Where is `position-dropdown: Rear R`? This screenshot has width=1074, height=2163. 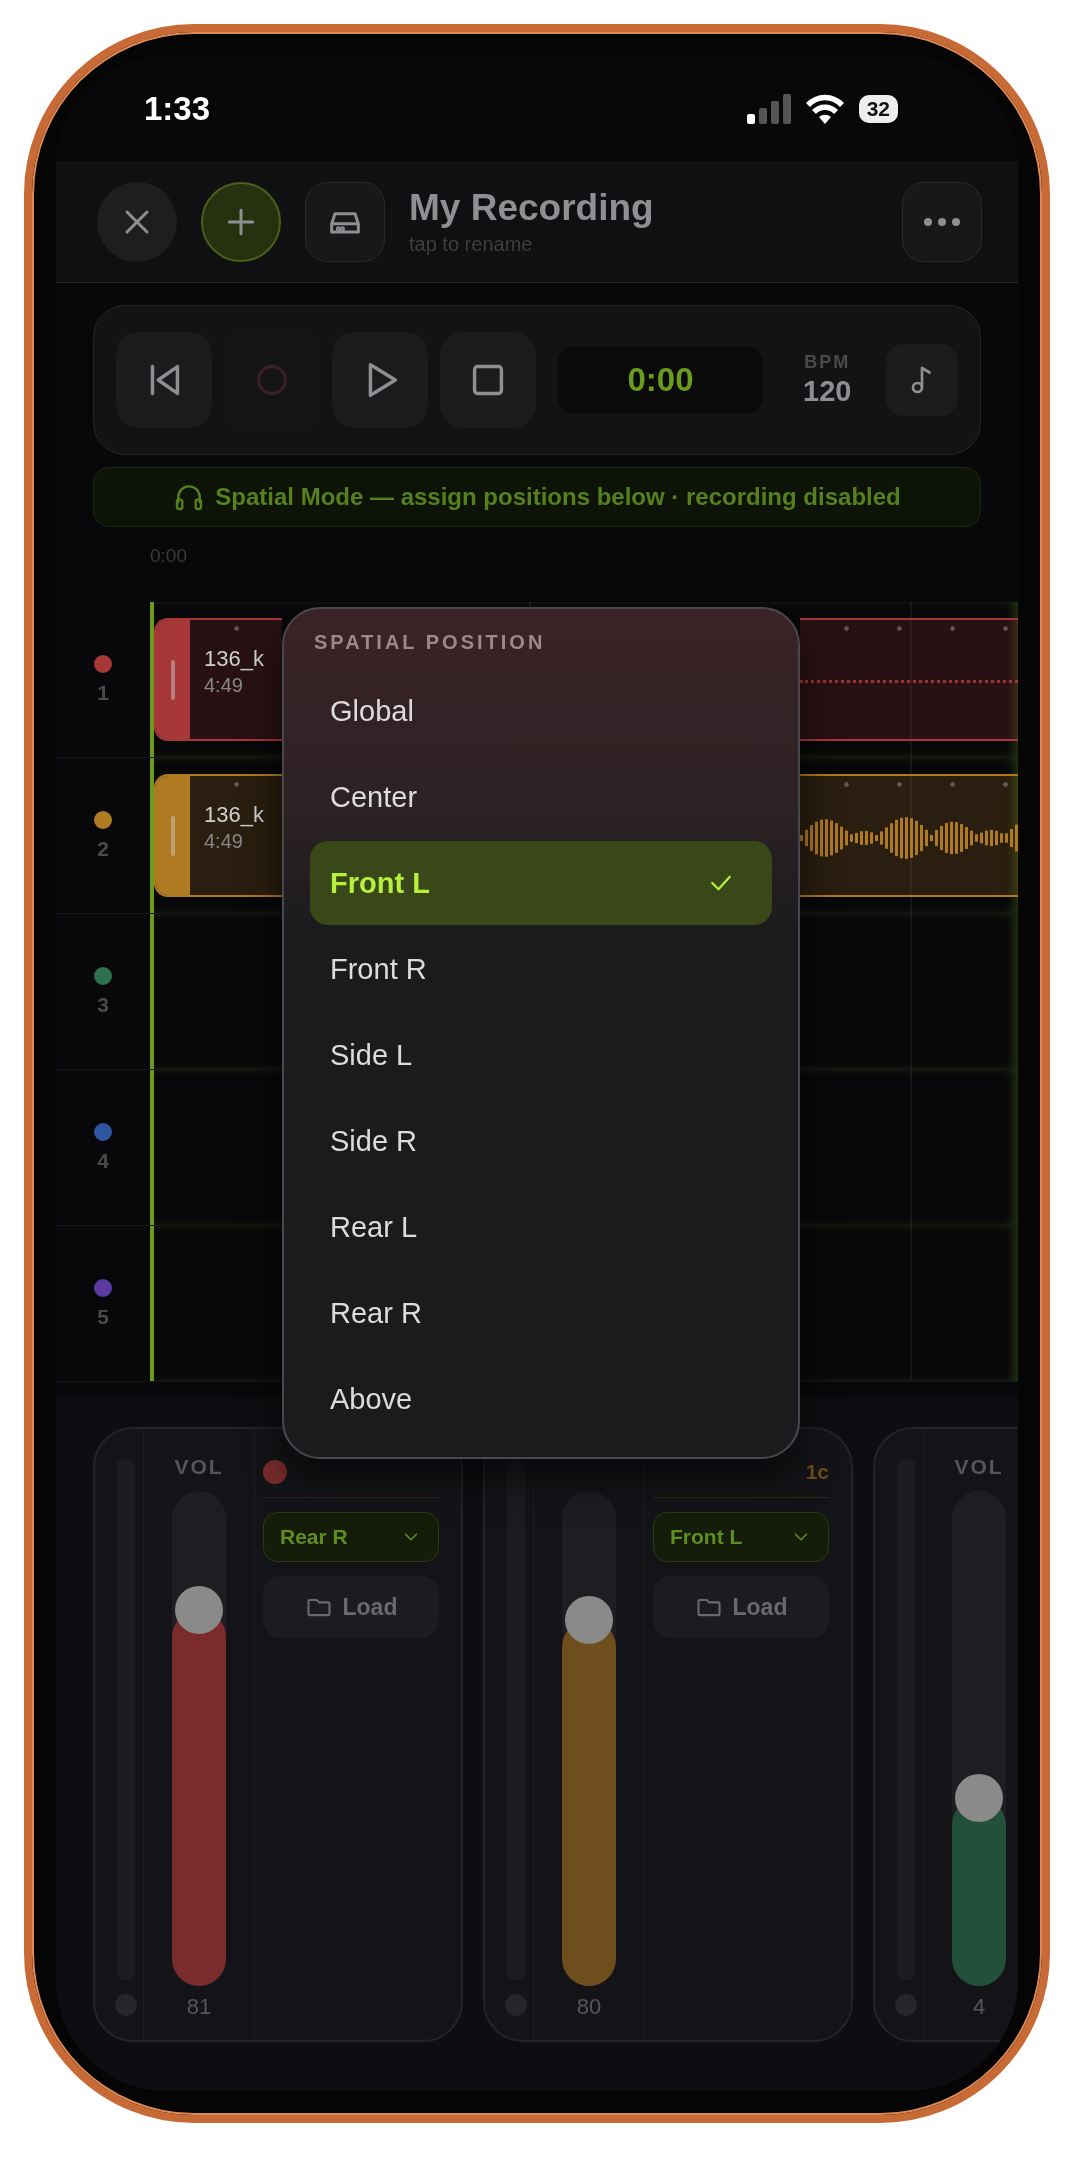 position-dropdown: Rear R is located at coordinates (351, 1537).